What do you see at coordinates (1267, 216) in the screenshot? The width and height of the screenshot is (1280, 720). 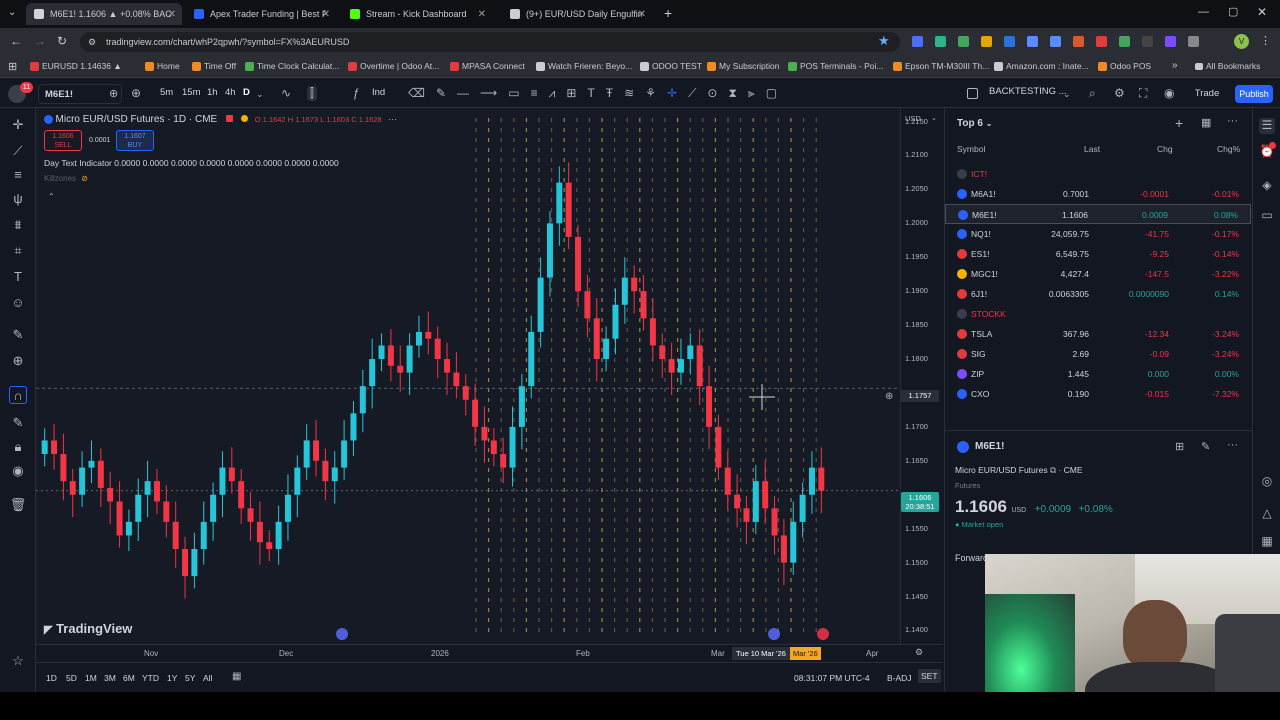 I see `chat-icon: ▭` at bounding box center [1267, 216].